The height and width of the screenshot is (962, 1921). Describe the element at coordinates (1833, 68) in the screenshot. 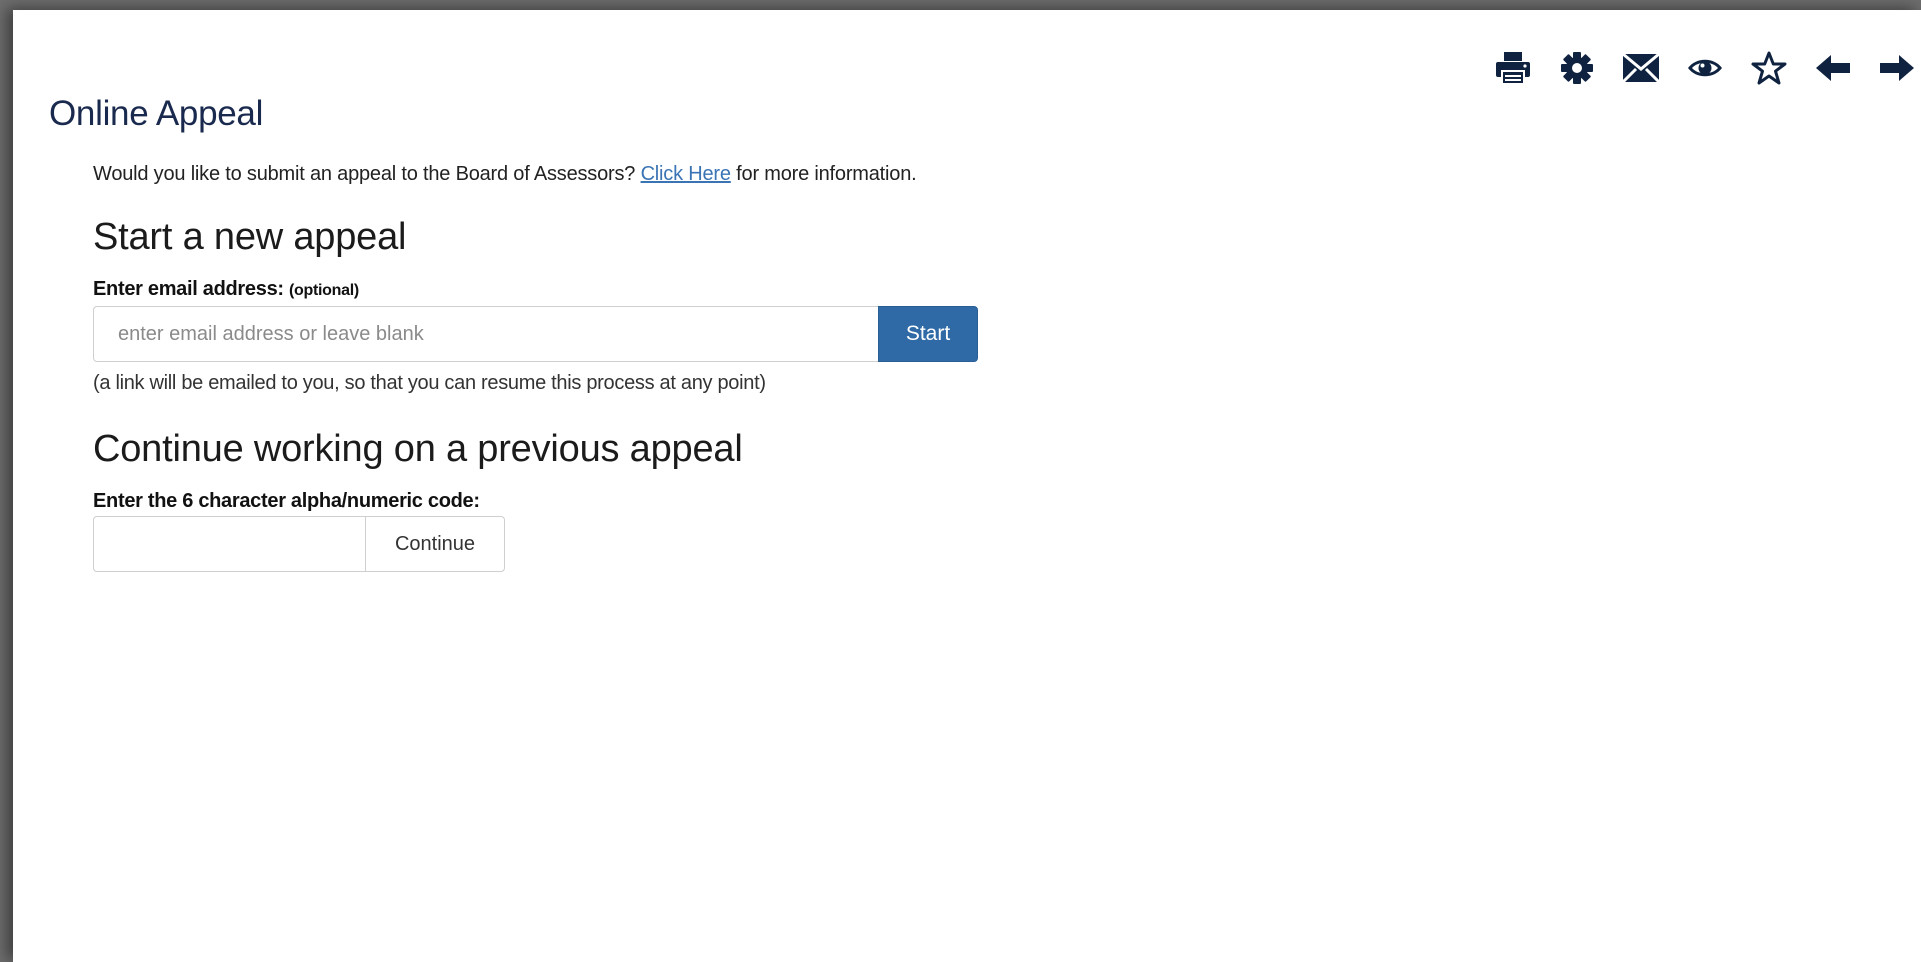

I see `arrow-left-icon` at that location.